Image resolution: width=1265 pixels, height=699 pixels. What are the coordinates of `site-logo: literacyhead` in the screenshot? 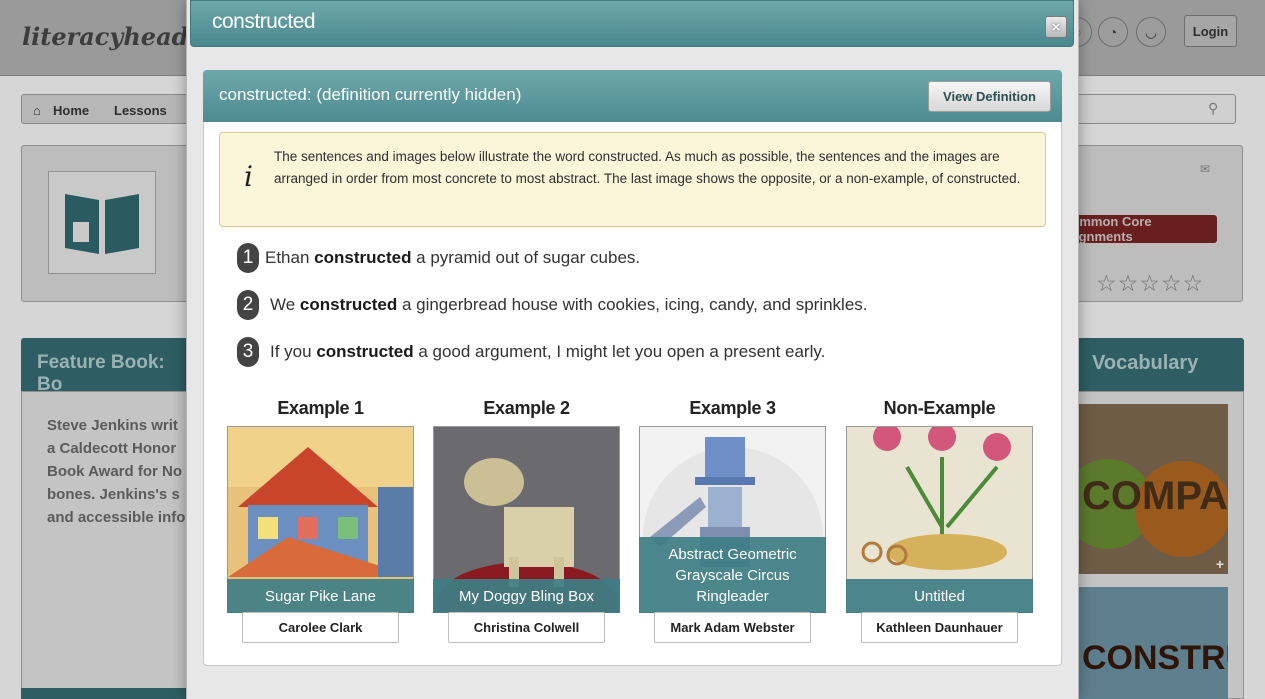 It's located at (105, 36).